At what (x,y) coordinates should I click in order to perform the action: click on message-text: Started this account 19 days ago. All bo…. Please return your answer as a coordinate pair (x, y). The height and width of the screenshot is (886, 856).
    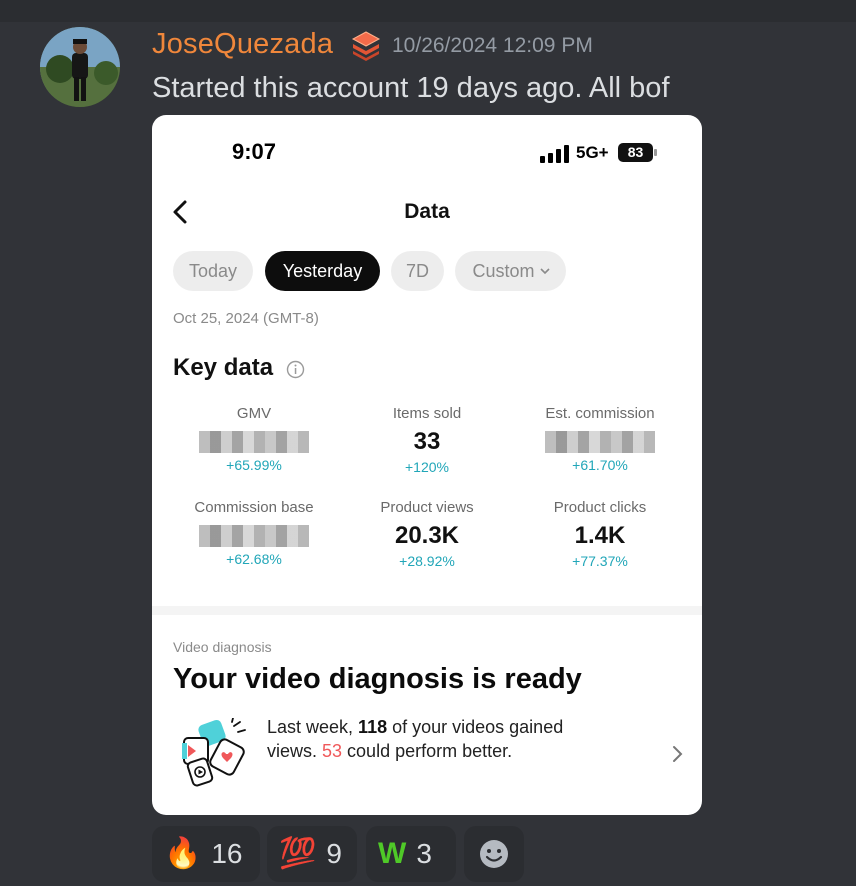
    Looking at the image, I should click on (411, 88).